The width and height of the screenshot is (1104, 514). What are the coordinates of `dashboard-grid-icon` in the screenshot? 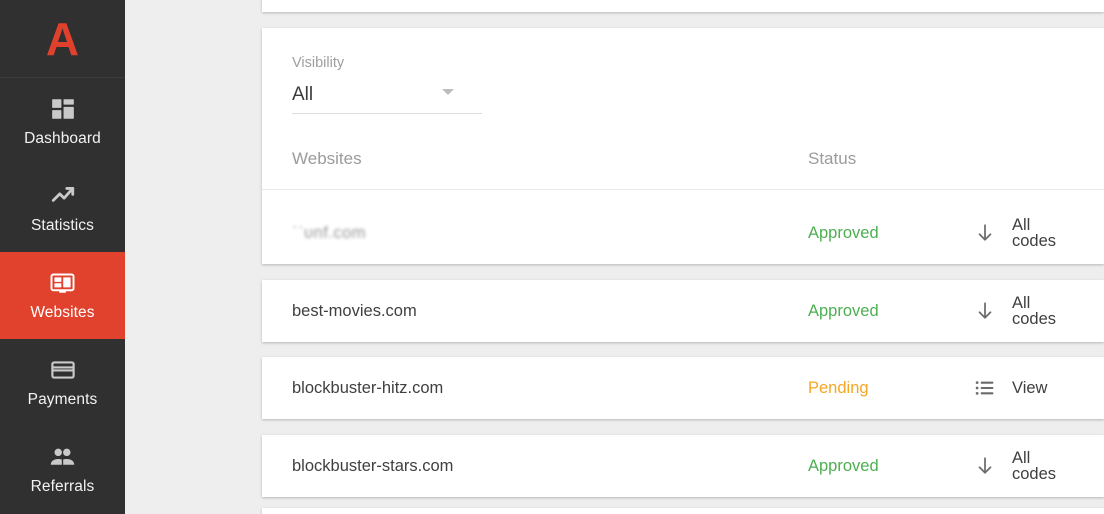 It's located at (63, 109).